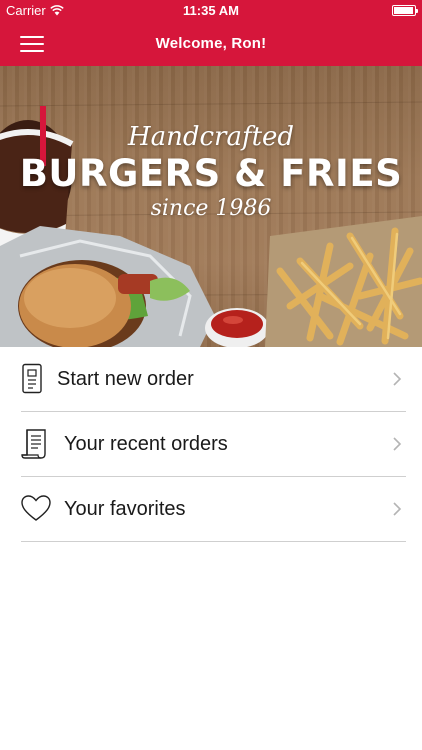  I want to click on status-time: 11:35 AM, so click(211, 10).